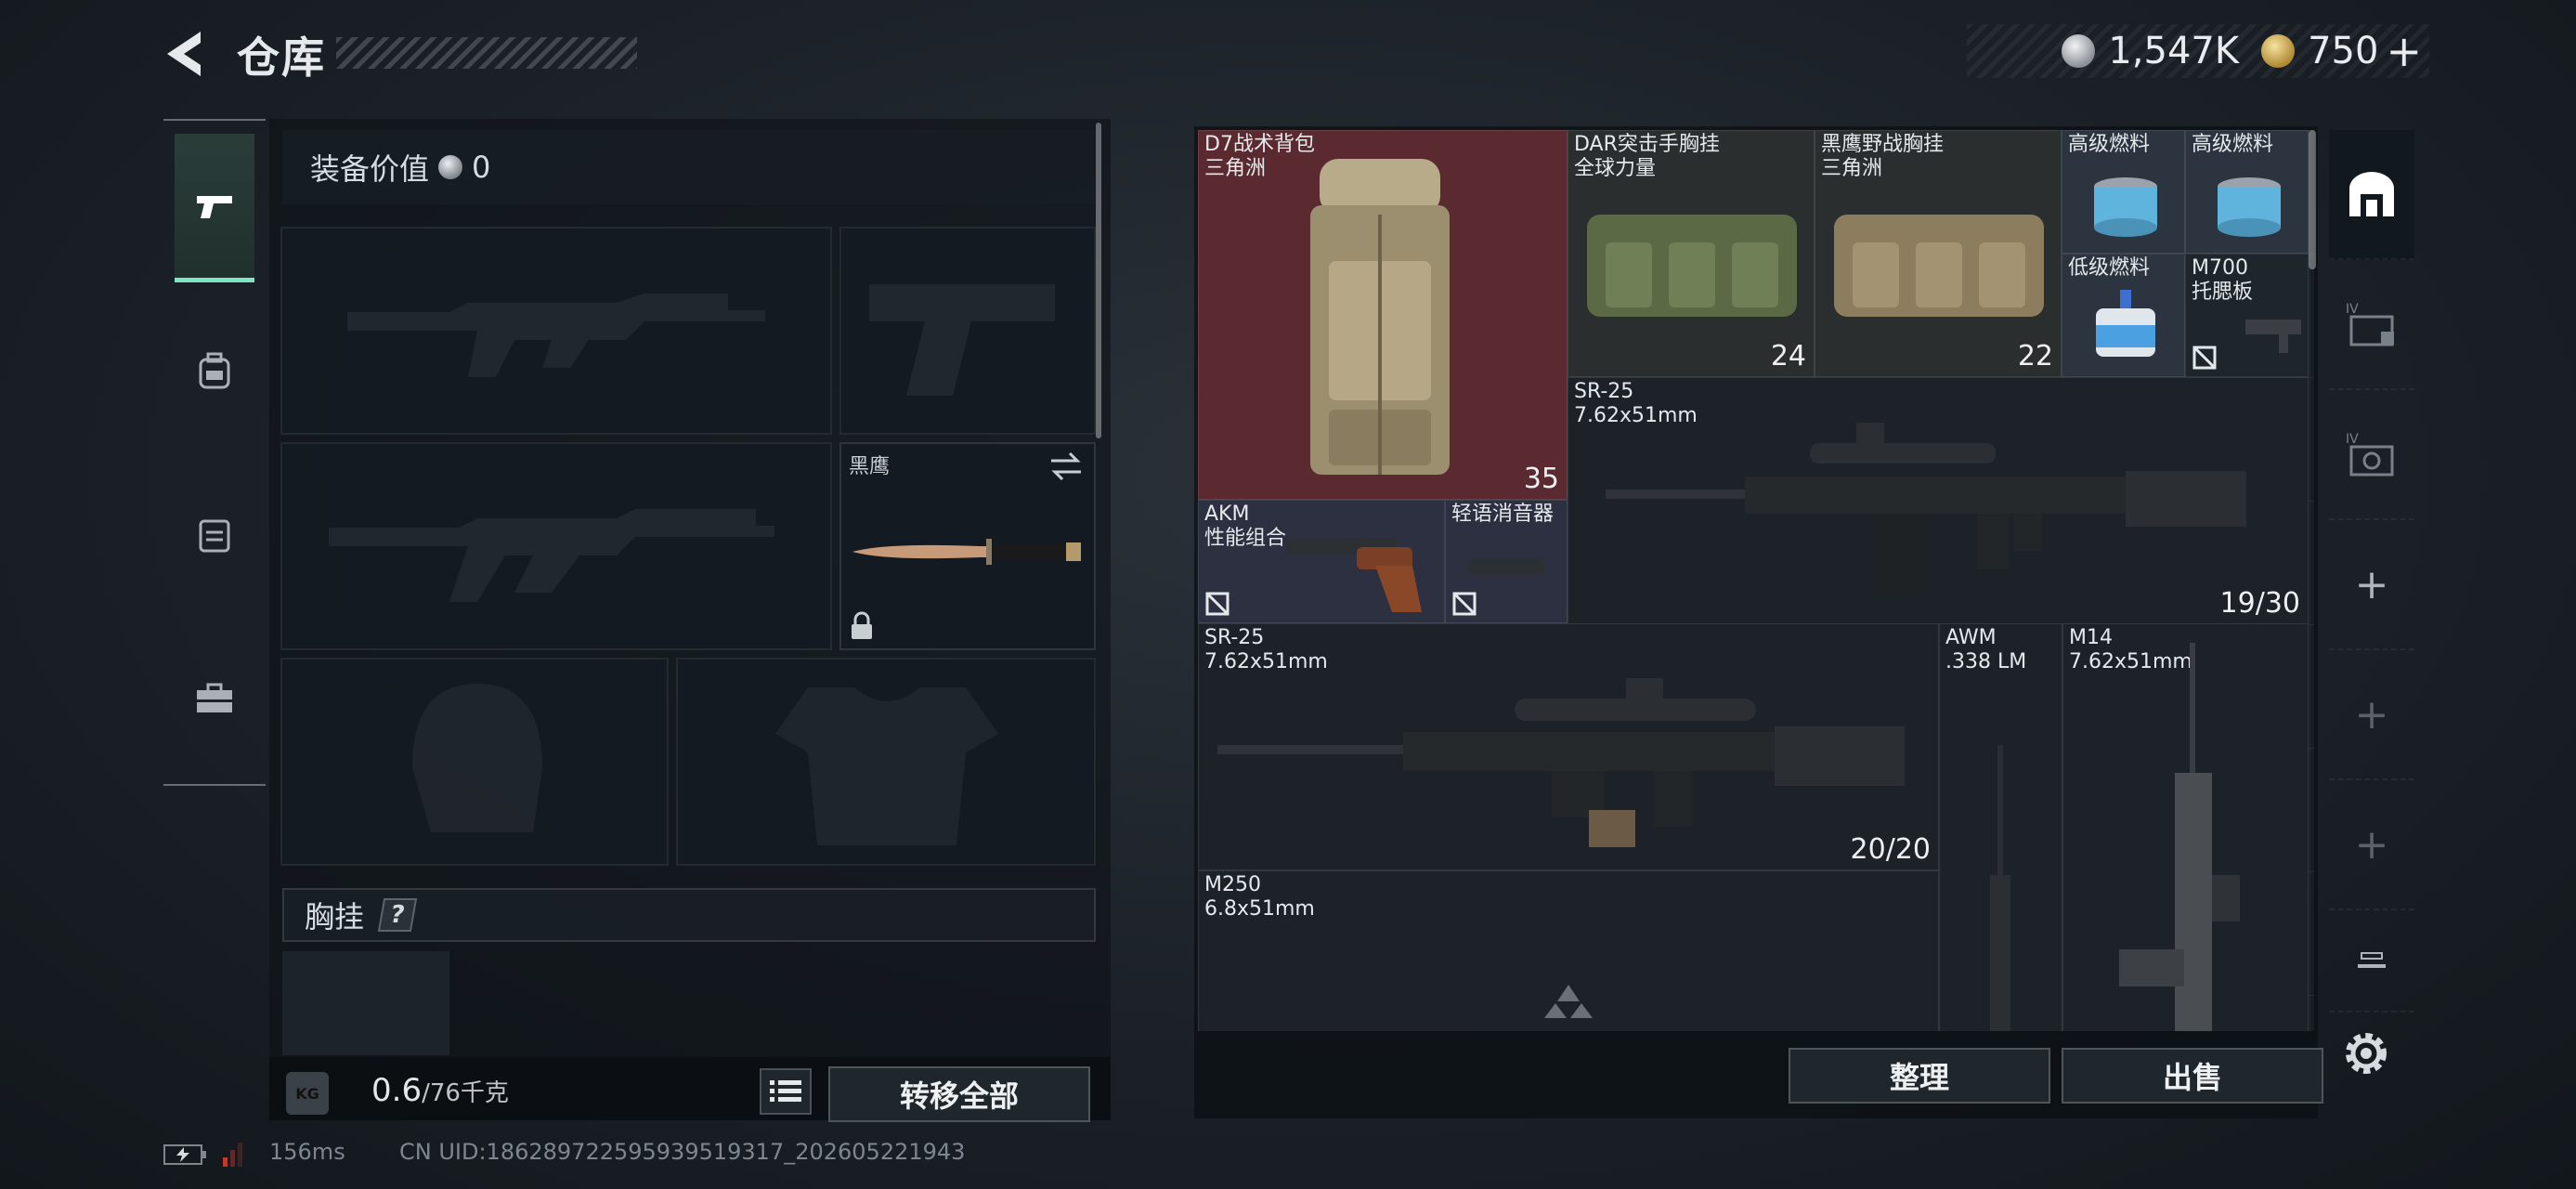 This screenshot has height=1189, width=2576. Describe the element at coordinates (307, 1152) in the screenshot. I see `ping-readout: 156ms` at that location.